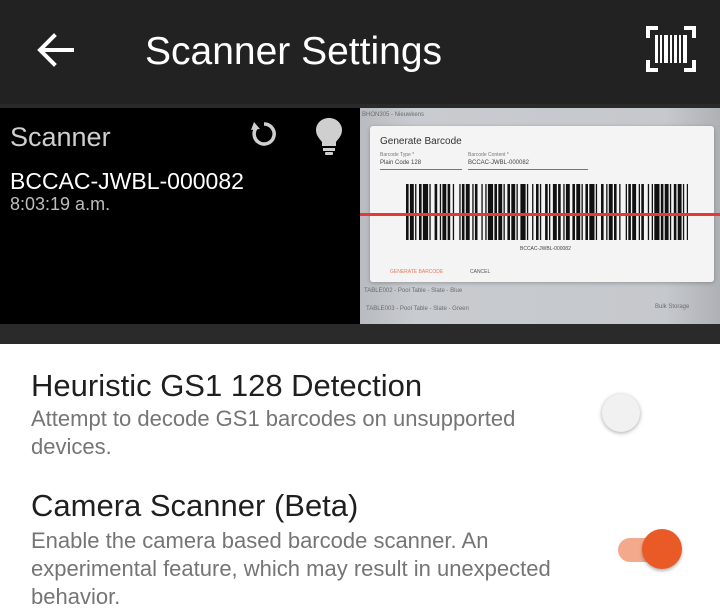 The height and width of the screenshot is (613, 720). What do you see at coordinates (195, 505) in the screenshot?
I see `setting-title: Camera Scanner (Beta)` at bounding box center [195, 505].